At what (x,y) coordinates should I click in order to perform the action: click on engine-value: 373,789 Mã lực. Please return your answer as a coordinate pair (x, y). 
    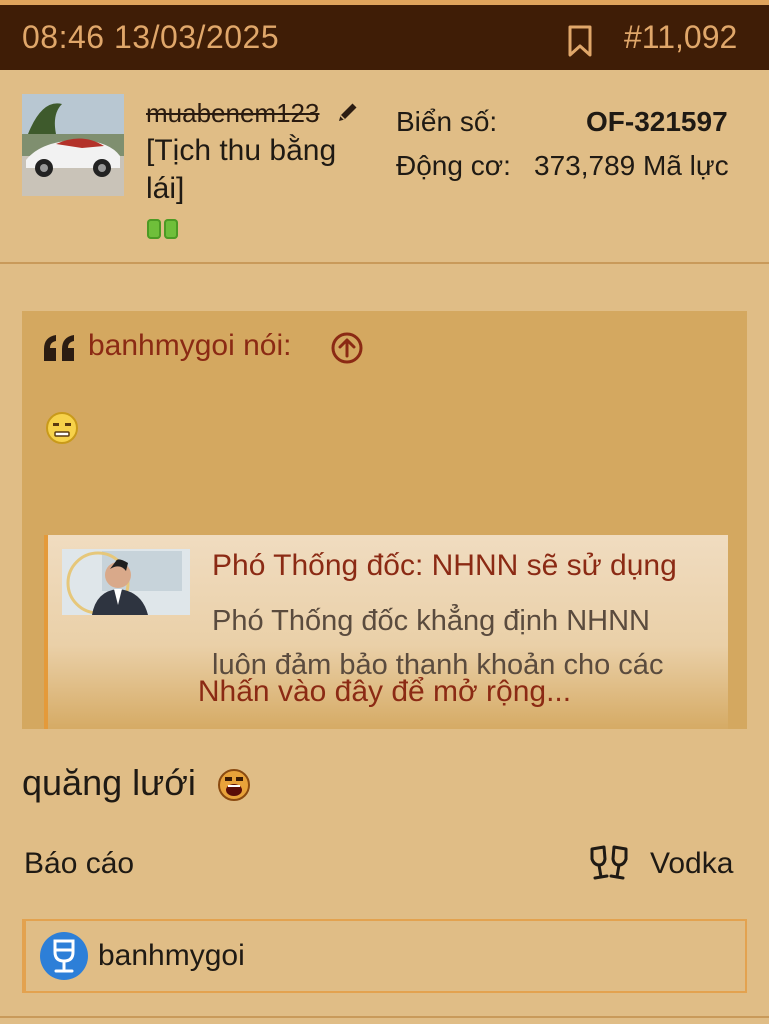
    Looking at the image, I should click on (631, 165).